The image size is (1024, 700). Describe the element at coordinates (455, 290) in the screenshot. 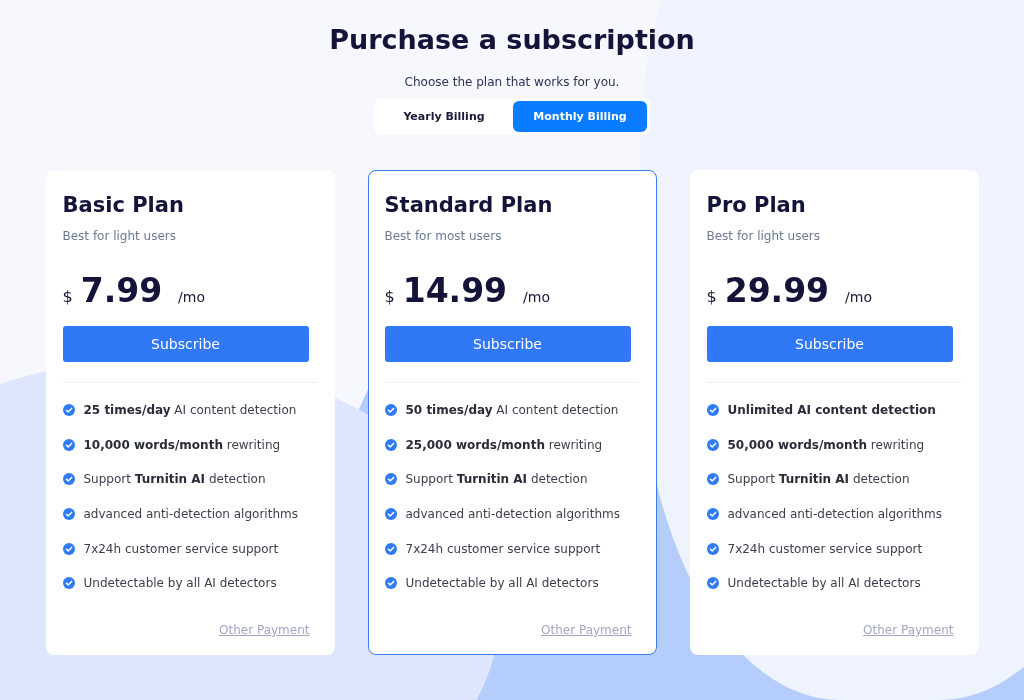

I see `price-amount: 14.99` at that location.